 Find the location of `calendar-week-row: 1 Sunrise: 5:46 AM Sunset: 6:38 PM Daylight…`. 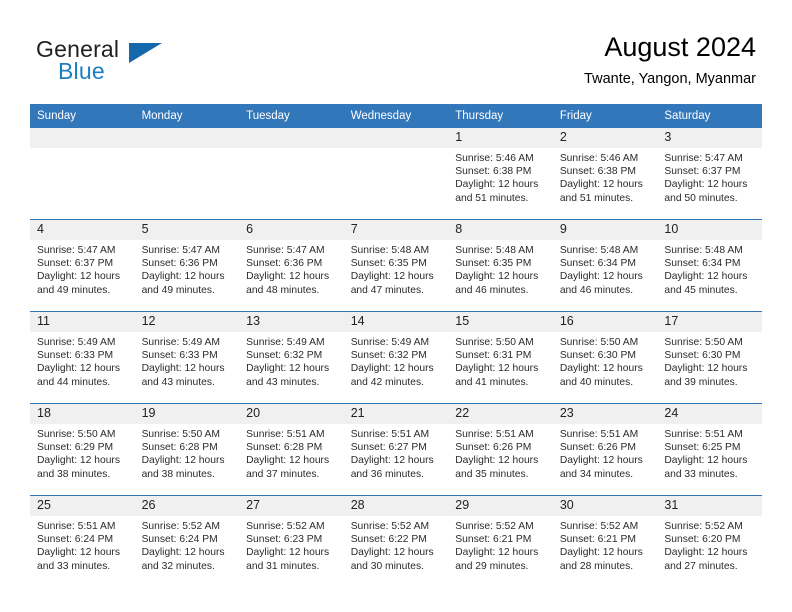

calendar-week-row: 1 Sunrise: 5:46 AM Sunset: 6:38 PM Daylight… is located at coordinates (396, 174).